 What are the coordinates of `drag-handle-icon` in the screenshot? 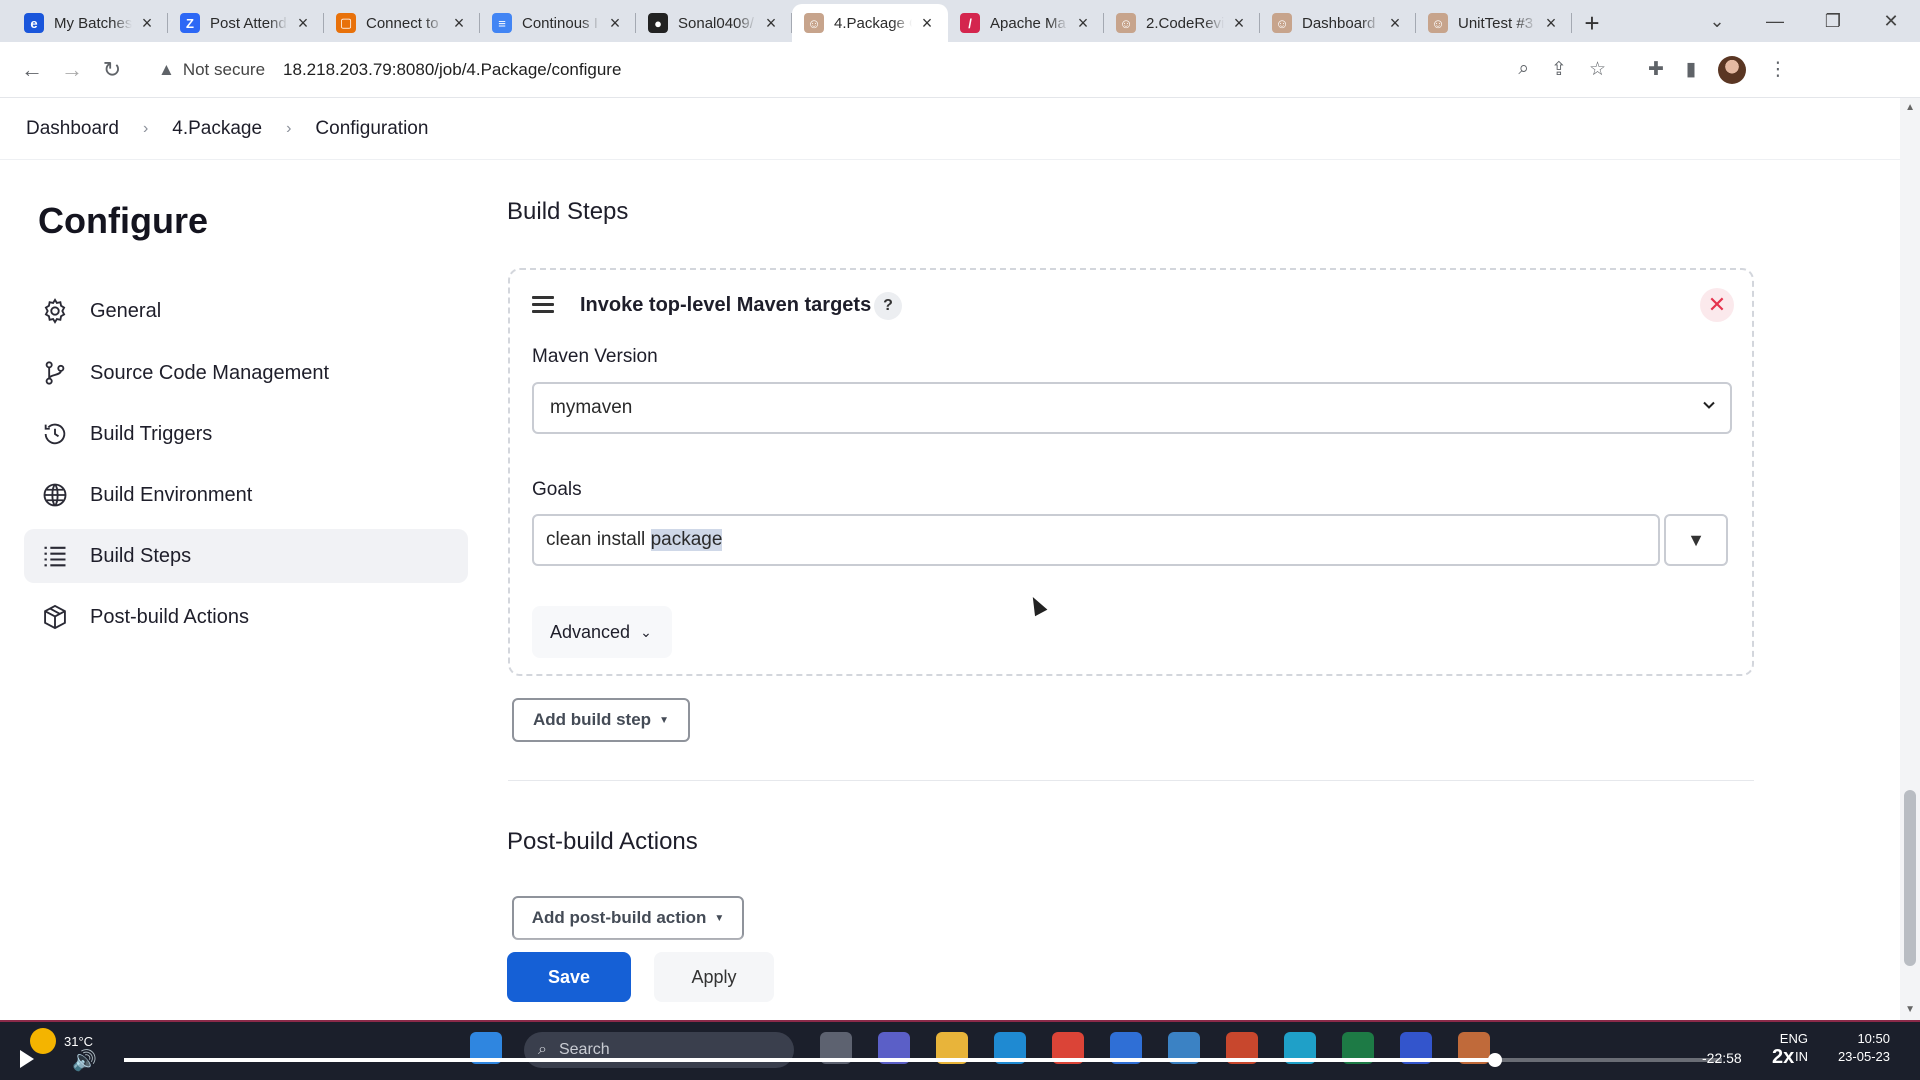 It's located at (543, 306).